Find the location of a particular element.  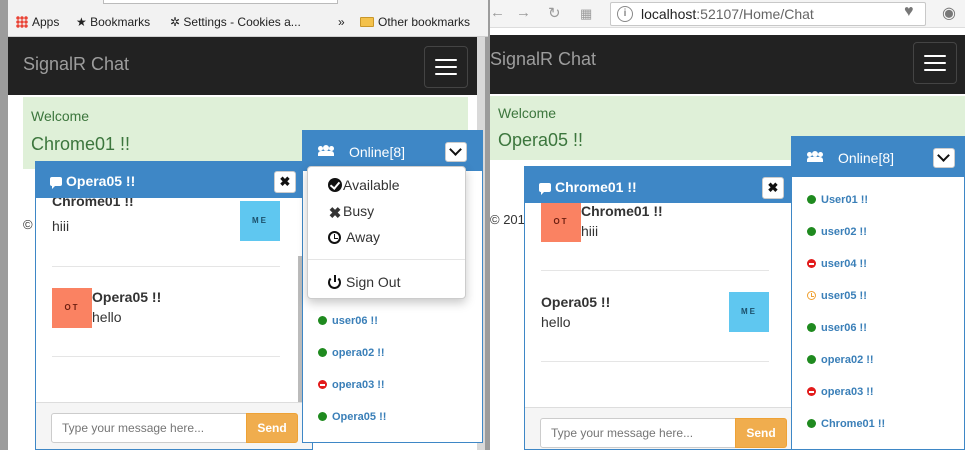

message-list: Chrome01 !! hiii ME OT Opera05 !! hello is located at coordinates (174, 300).